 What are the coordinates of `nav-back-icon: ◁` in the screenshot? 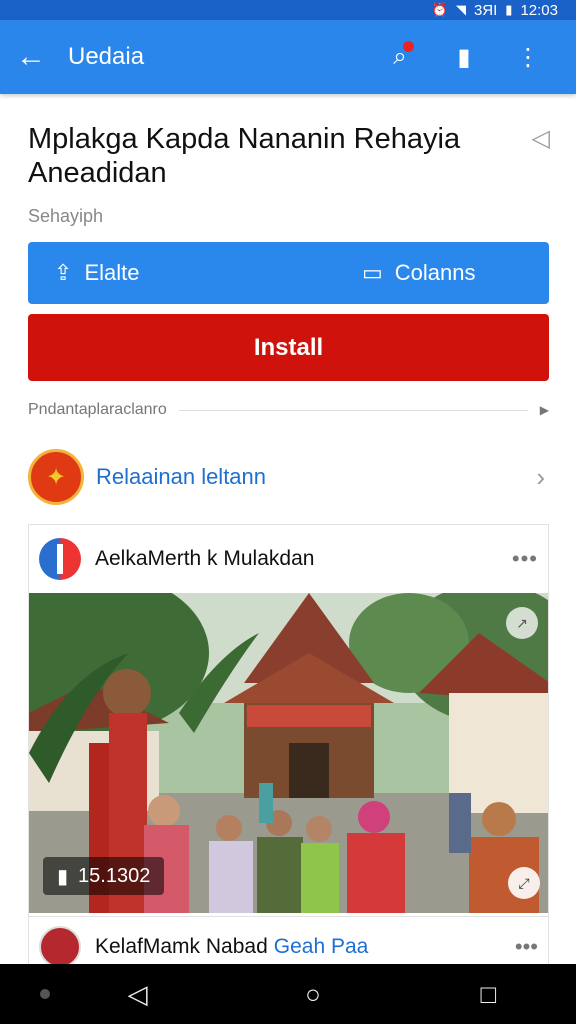 It's located at (137, 994).